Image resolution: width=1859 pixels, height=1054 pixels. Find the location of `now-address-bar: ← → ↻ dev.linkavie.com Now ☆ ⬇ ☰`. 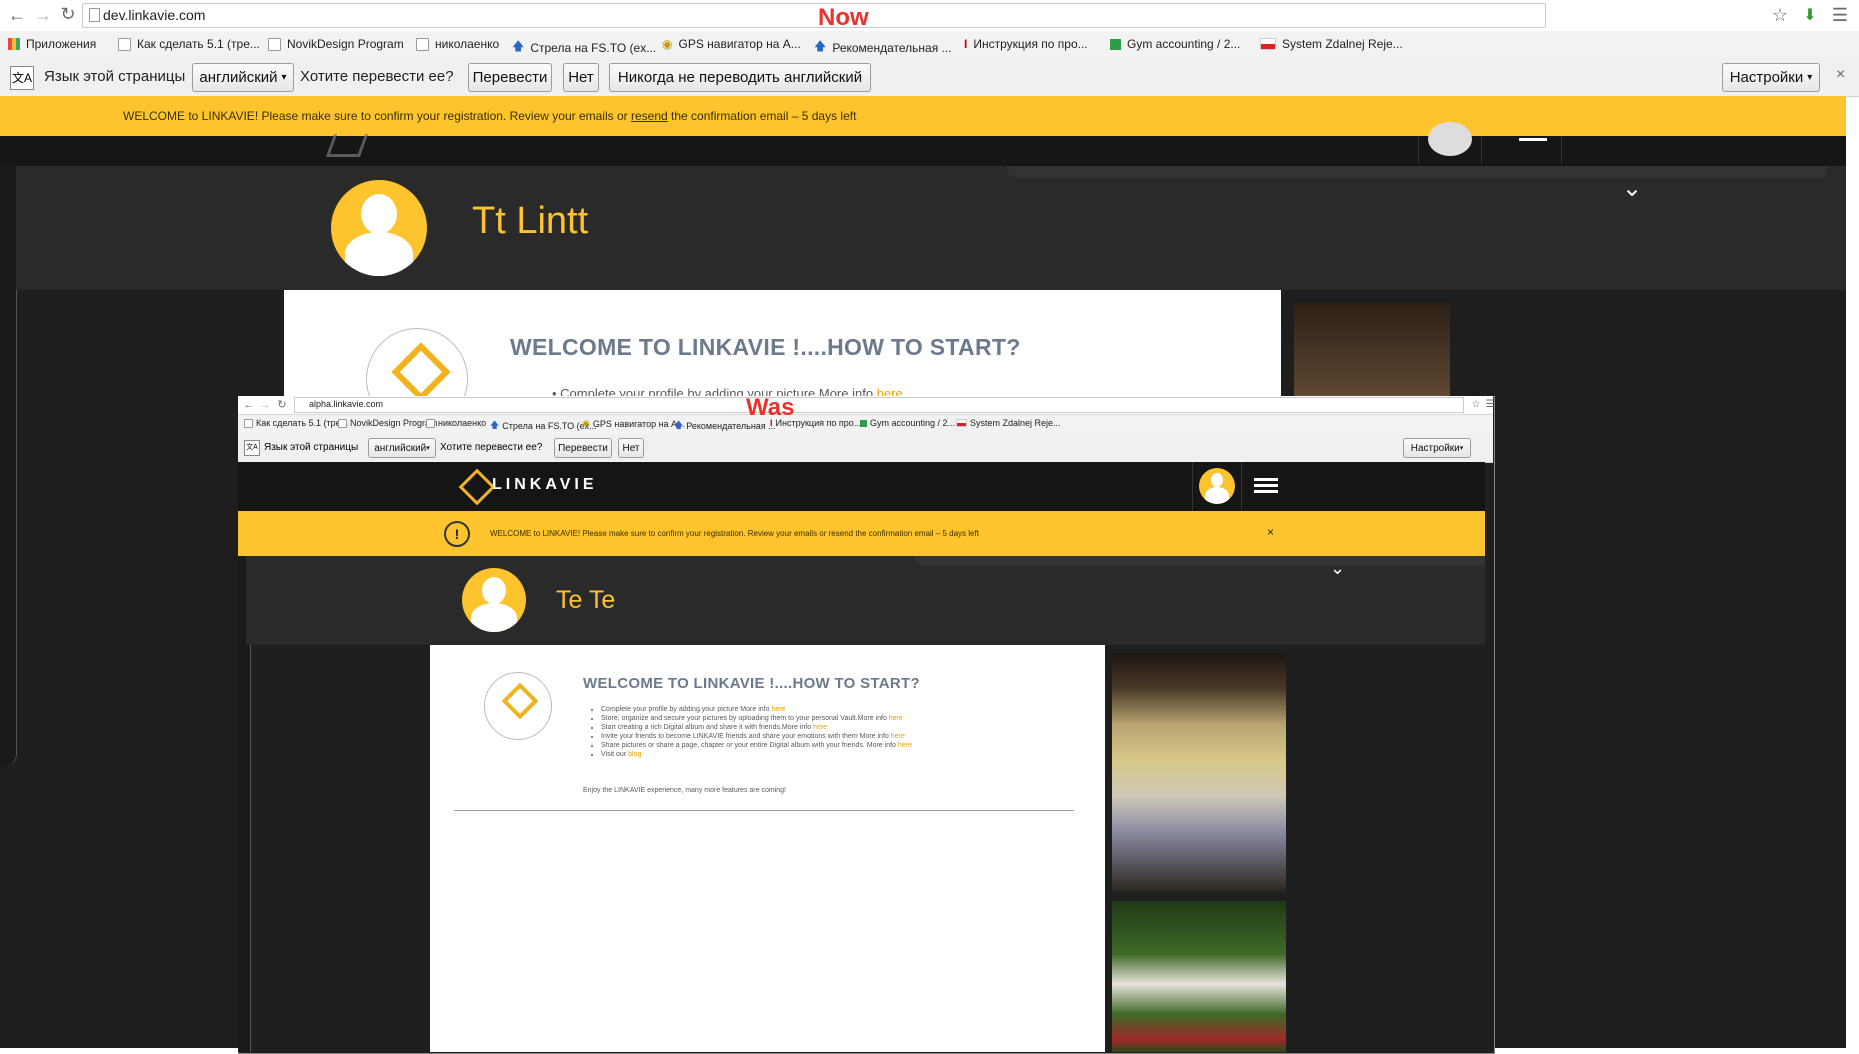

now-address-bar: ← → ↻ dev.linkavie.com Now ☆ ⬇ ☰ is located at coordinates (929, 16).